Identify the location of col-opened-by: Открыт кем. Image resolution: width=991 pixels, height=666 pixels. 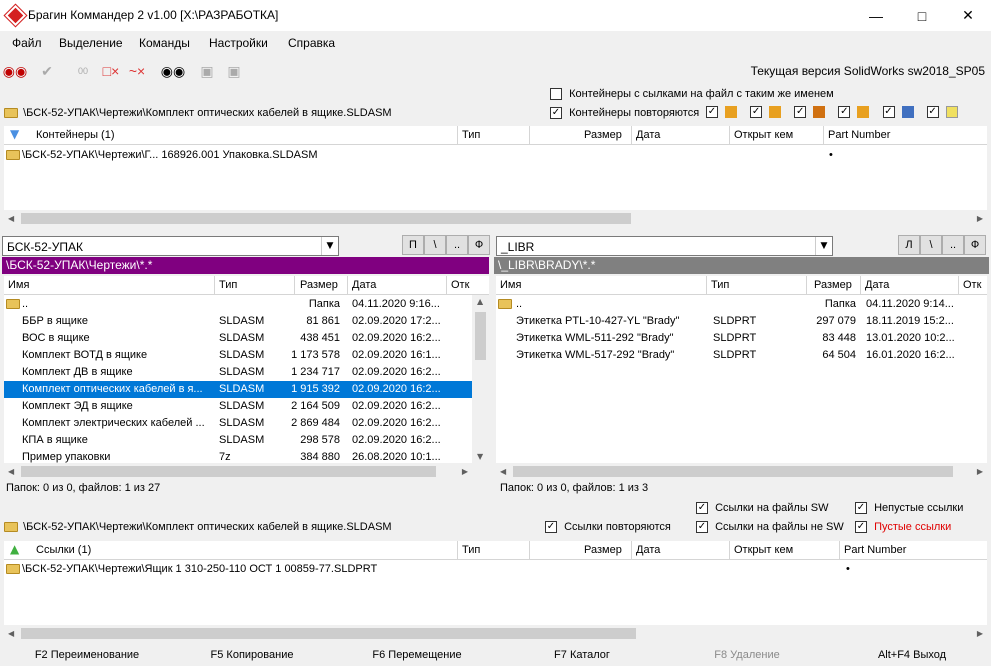
(763, 135).